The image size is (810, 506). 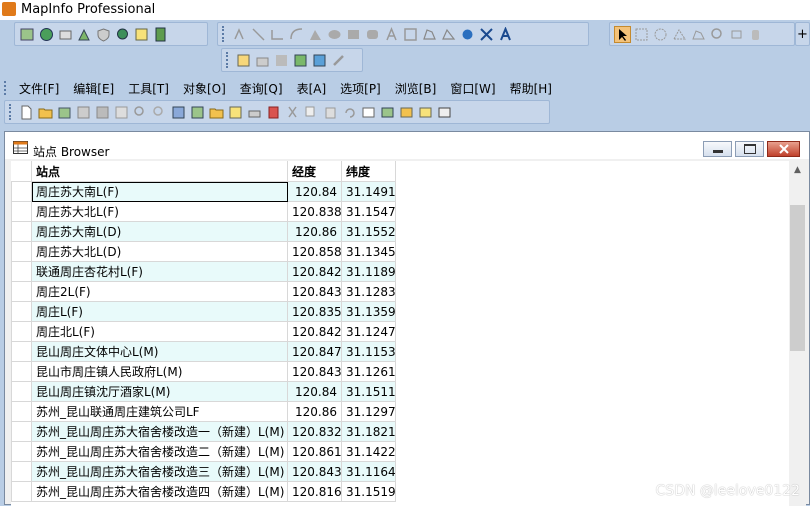 What do you see at coordinates (121, 112) in the screenshot?
I see `close-table-icon` at bounding box center [121, 112].